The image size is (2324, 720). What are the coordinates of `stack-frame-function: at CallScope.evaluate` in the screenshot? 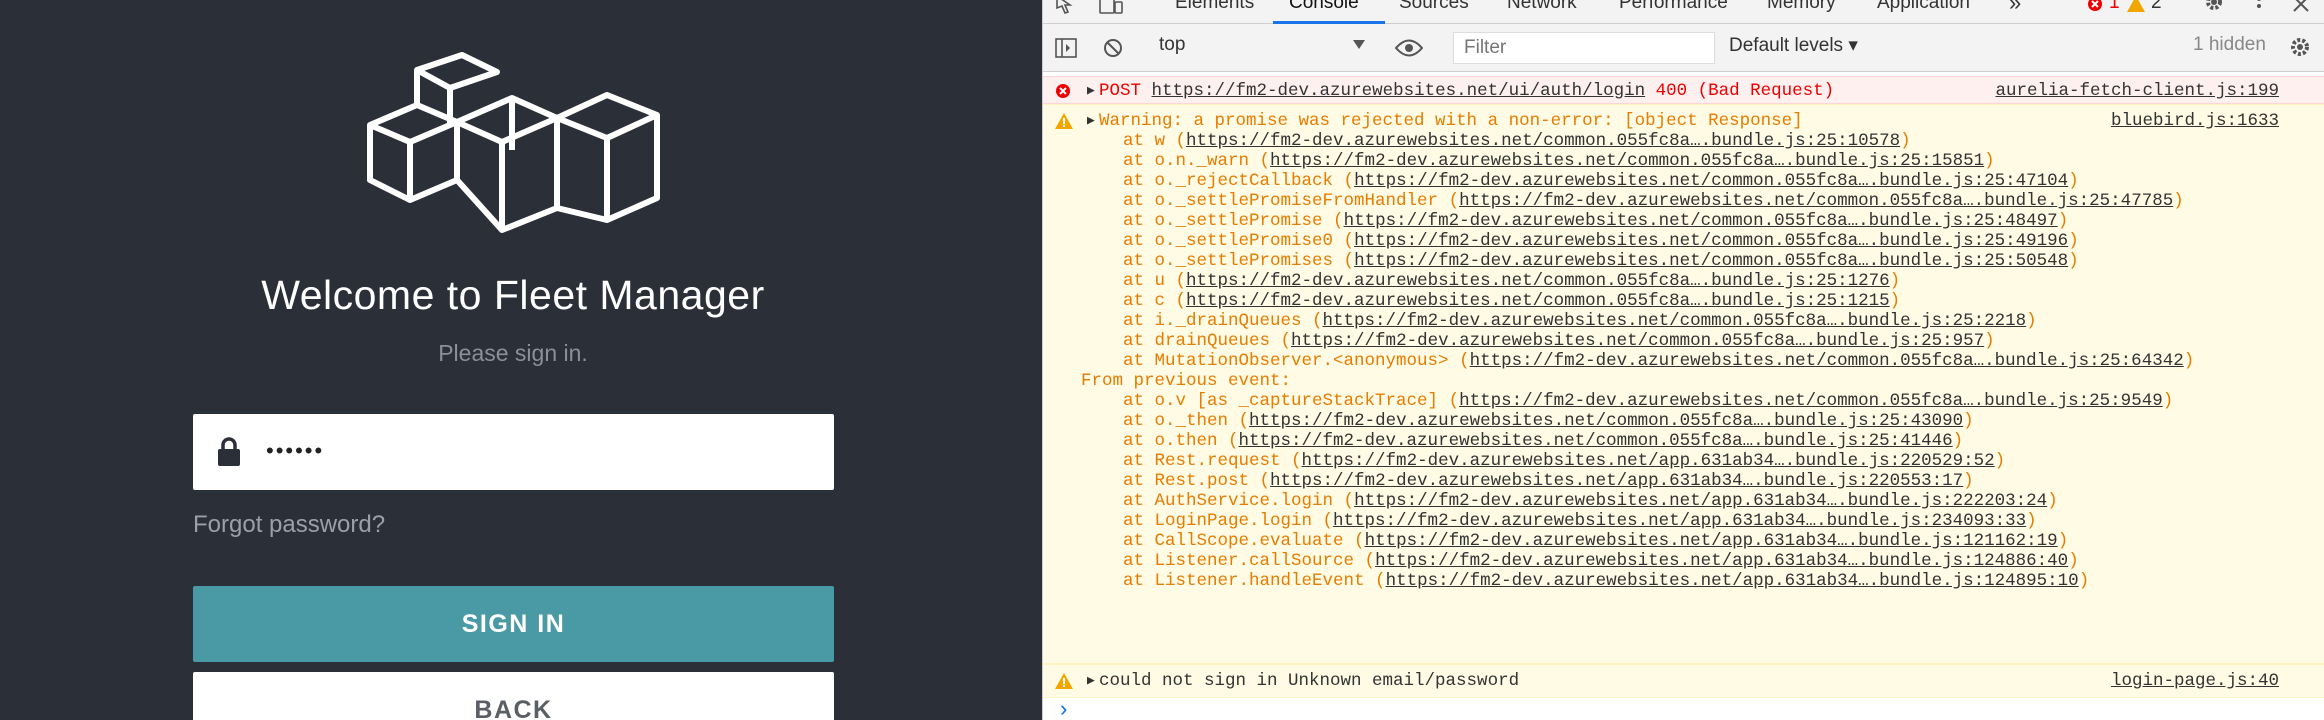 It's located at (1233, 541).